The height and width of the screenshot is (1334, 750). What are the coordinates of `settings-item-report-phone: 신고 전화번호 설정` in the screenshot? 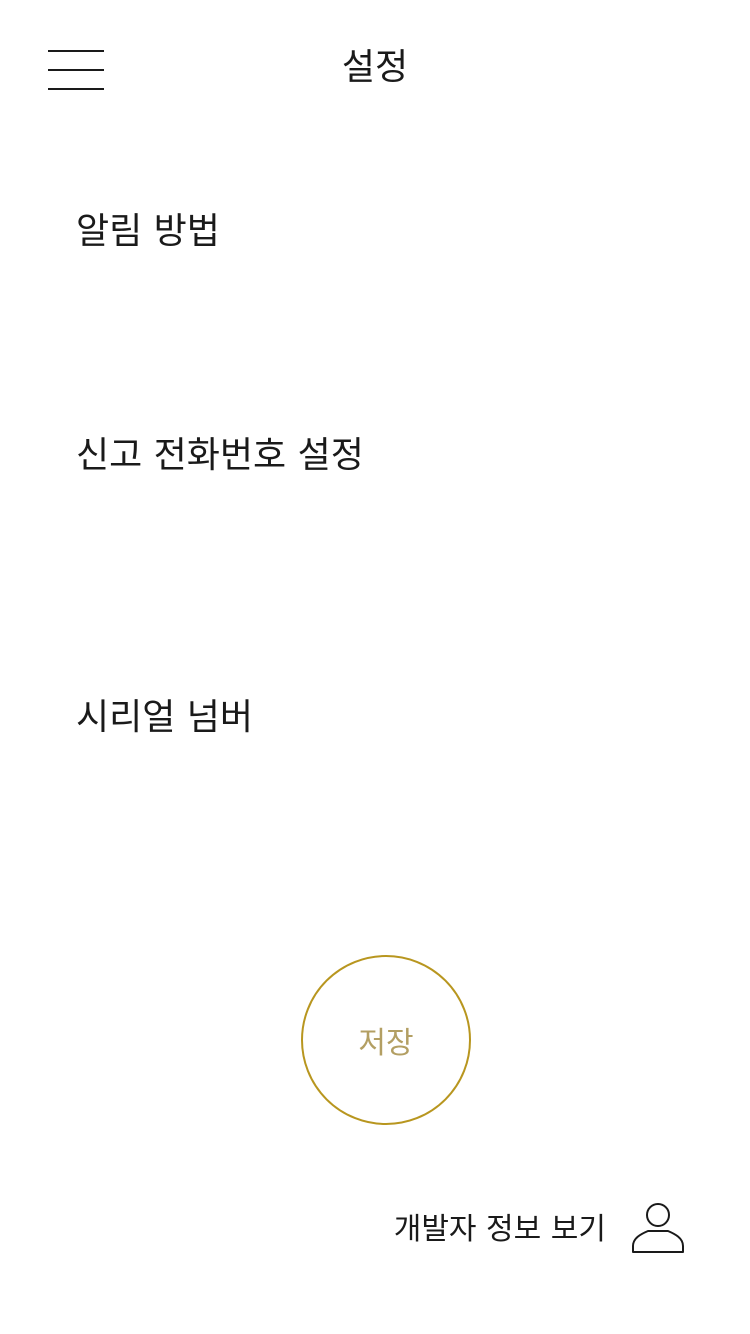 It's located at (220, 456).